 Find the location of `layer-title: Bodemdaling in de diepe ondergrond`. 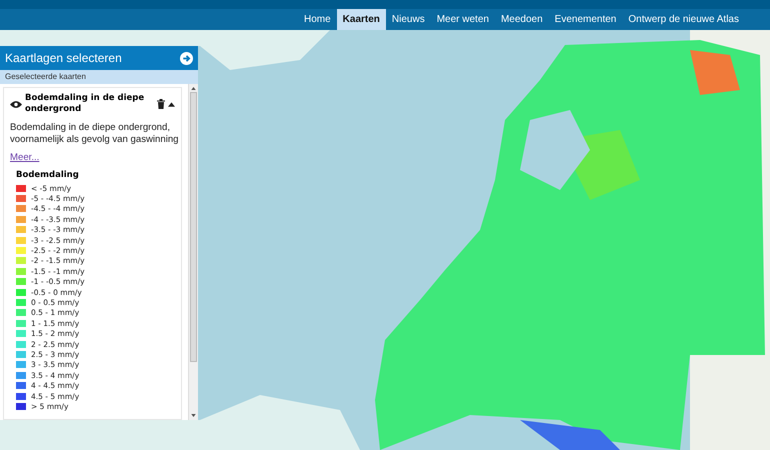

layer-title: Bodemdaling in de diepe ondergrond is located at coordinates (85, 104).